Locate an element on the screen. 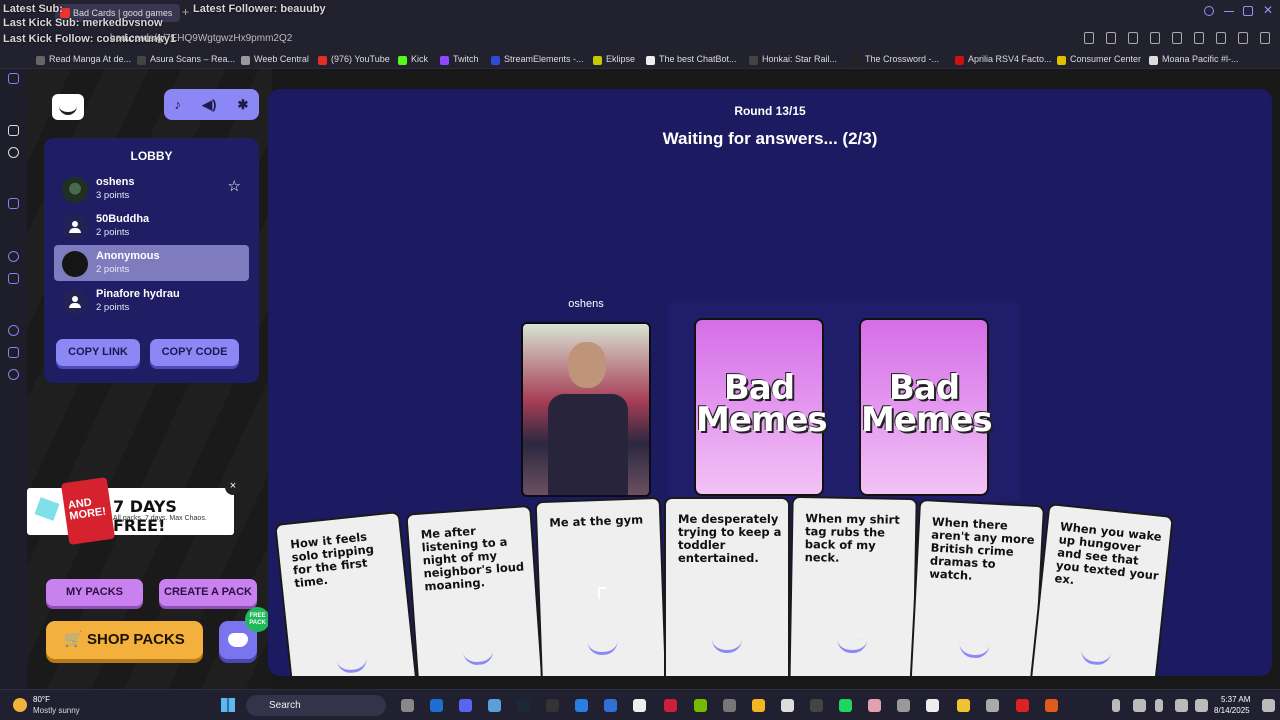  close-window-icon: ✕ is located at coordinates (1268, 10).